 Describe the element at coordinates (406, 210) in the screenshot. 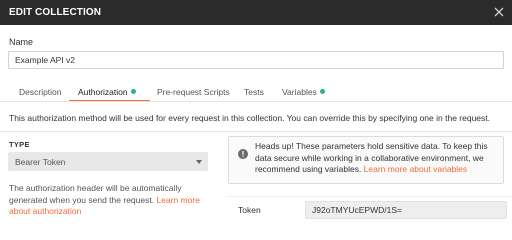

I see `token-input` at that location.